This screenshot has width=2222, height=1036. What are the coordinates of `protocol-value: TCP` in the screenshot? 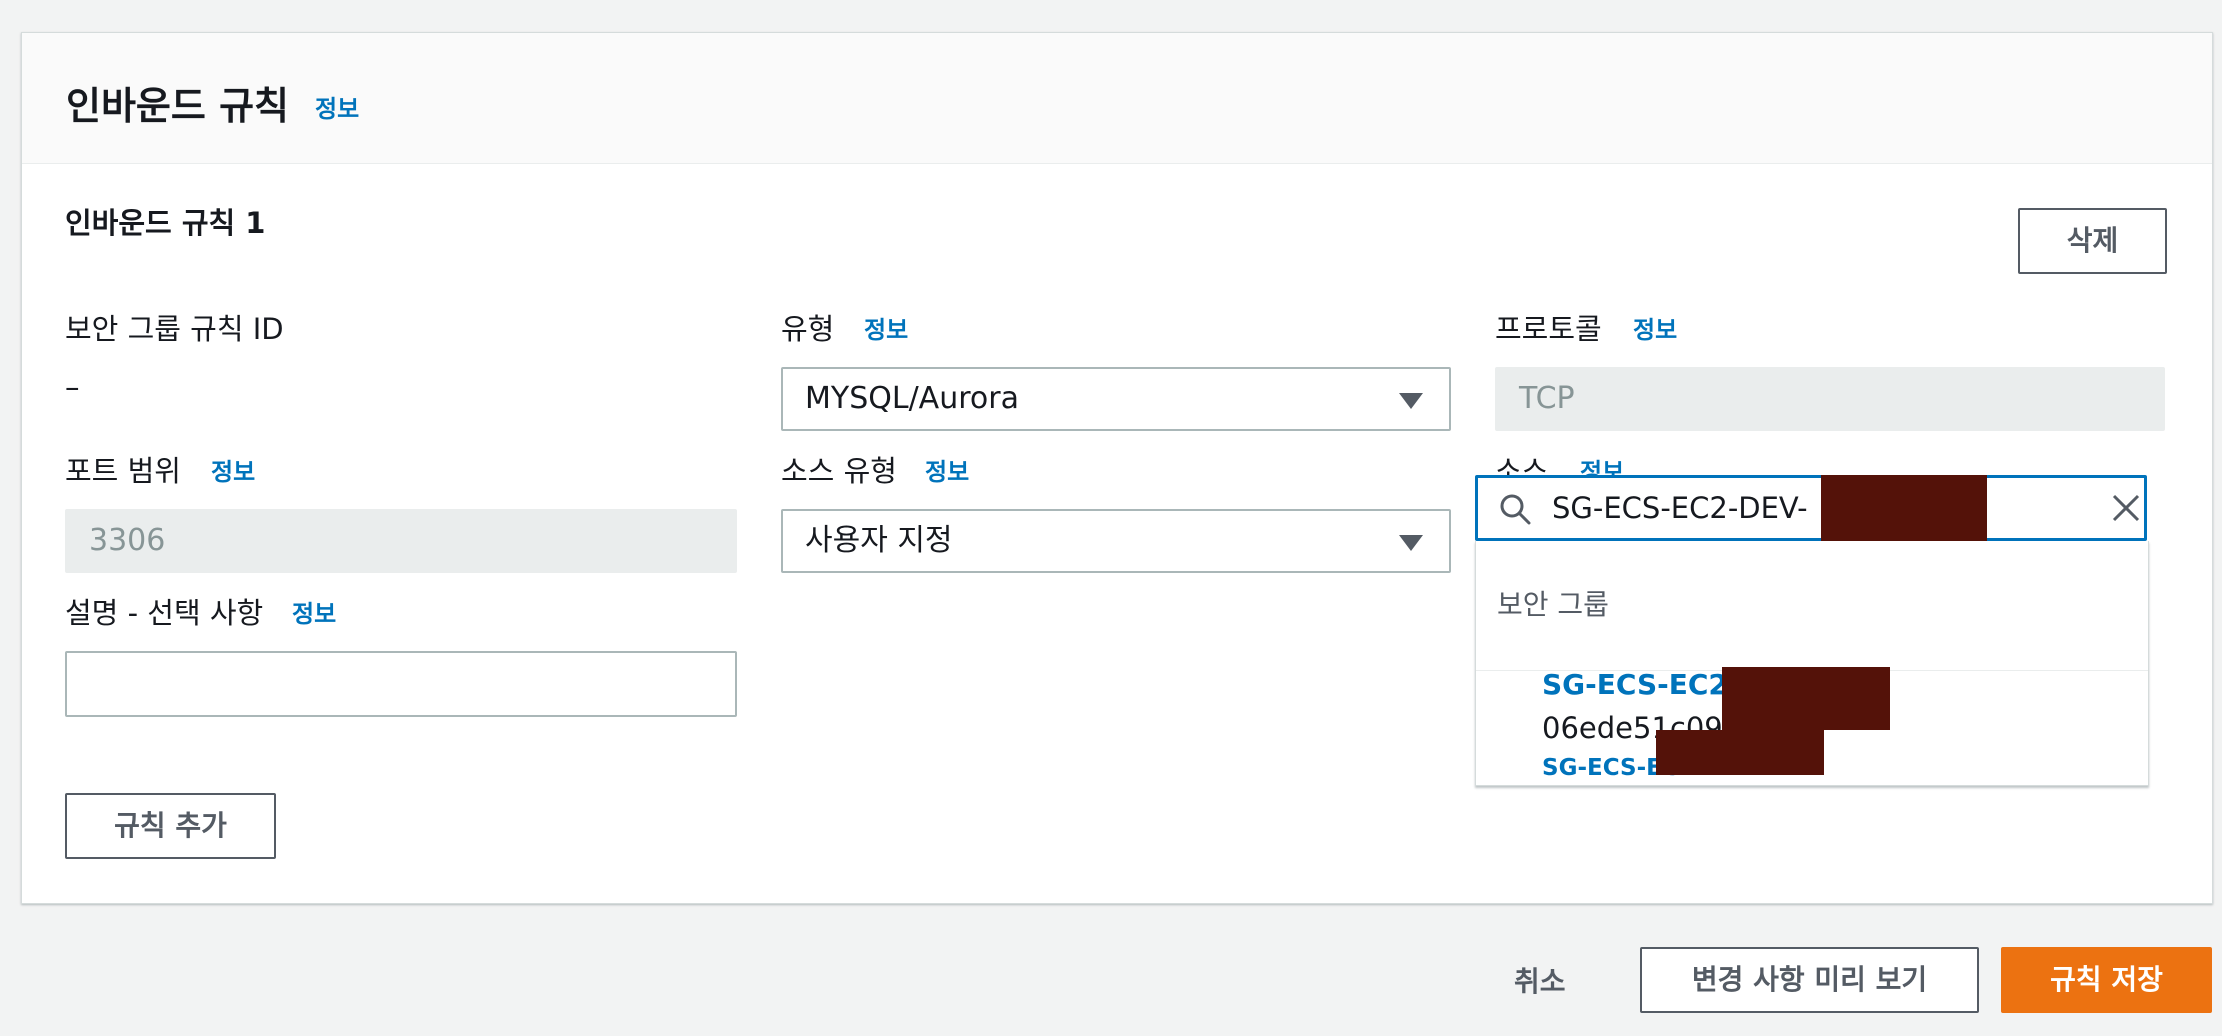 It's located at (1547, 398).